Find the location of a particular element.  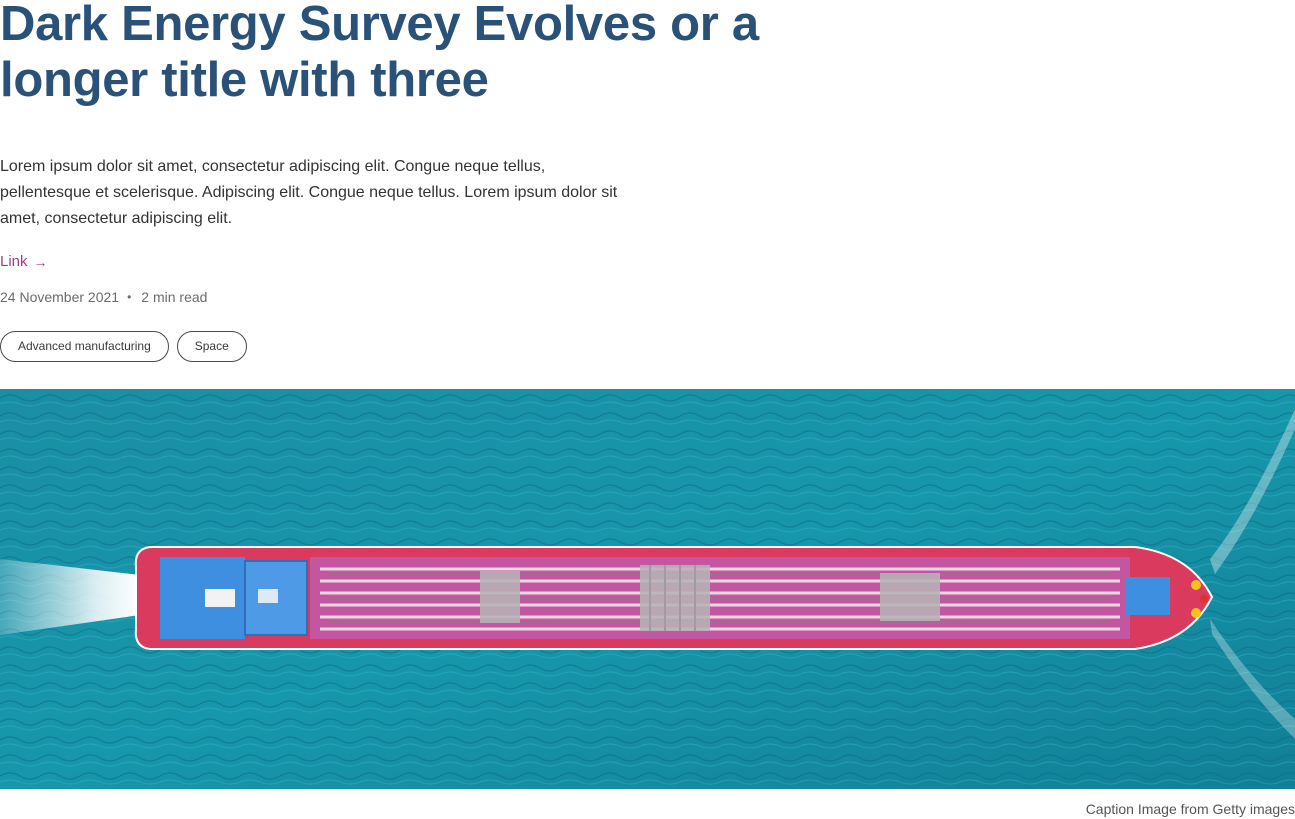

tag-advanced-manufacturing: Advanced manufacturing is located at coordinates (84, 346).